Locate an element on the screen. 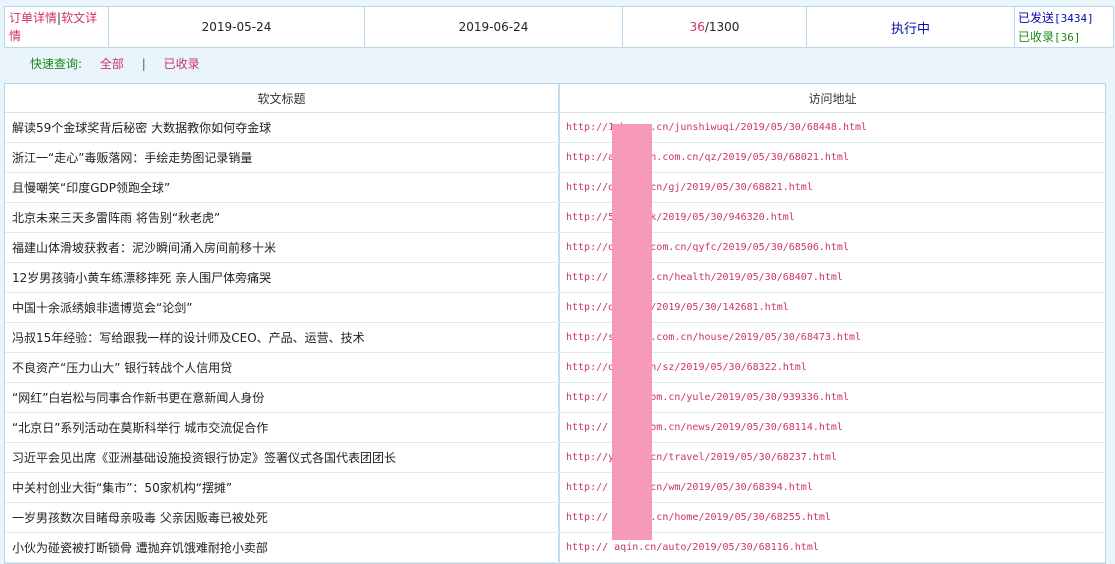 The height and width of the screenshot is (564, 1115). send-stats-cell: 已发送[3434] 已收录[36] is located at coordinates (1064, 27).